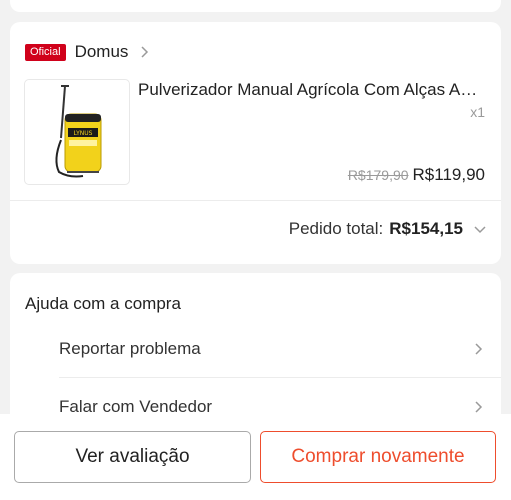  Describe the element at coordinates (448, 174) in the screenshot. I see `sale-price: R$119,90` at that location.